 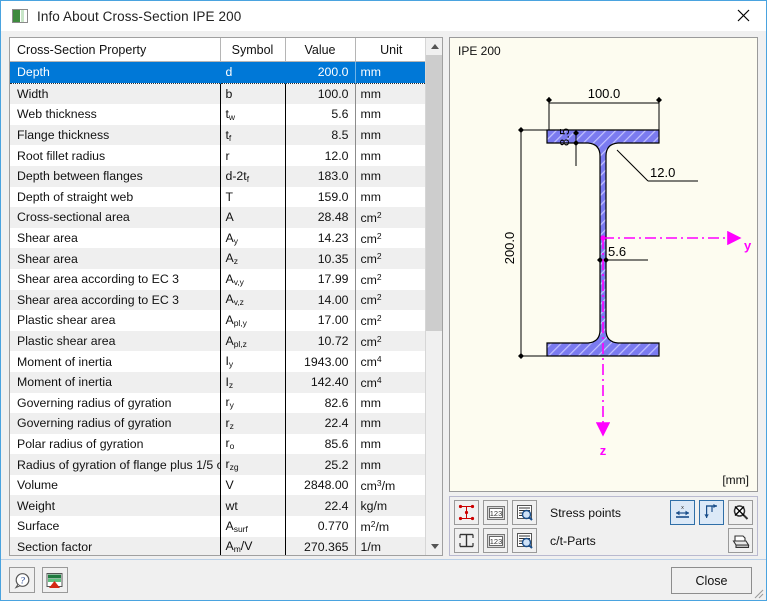 I want to click on cell-unit: cm4, so click(x=371, y=362).